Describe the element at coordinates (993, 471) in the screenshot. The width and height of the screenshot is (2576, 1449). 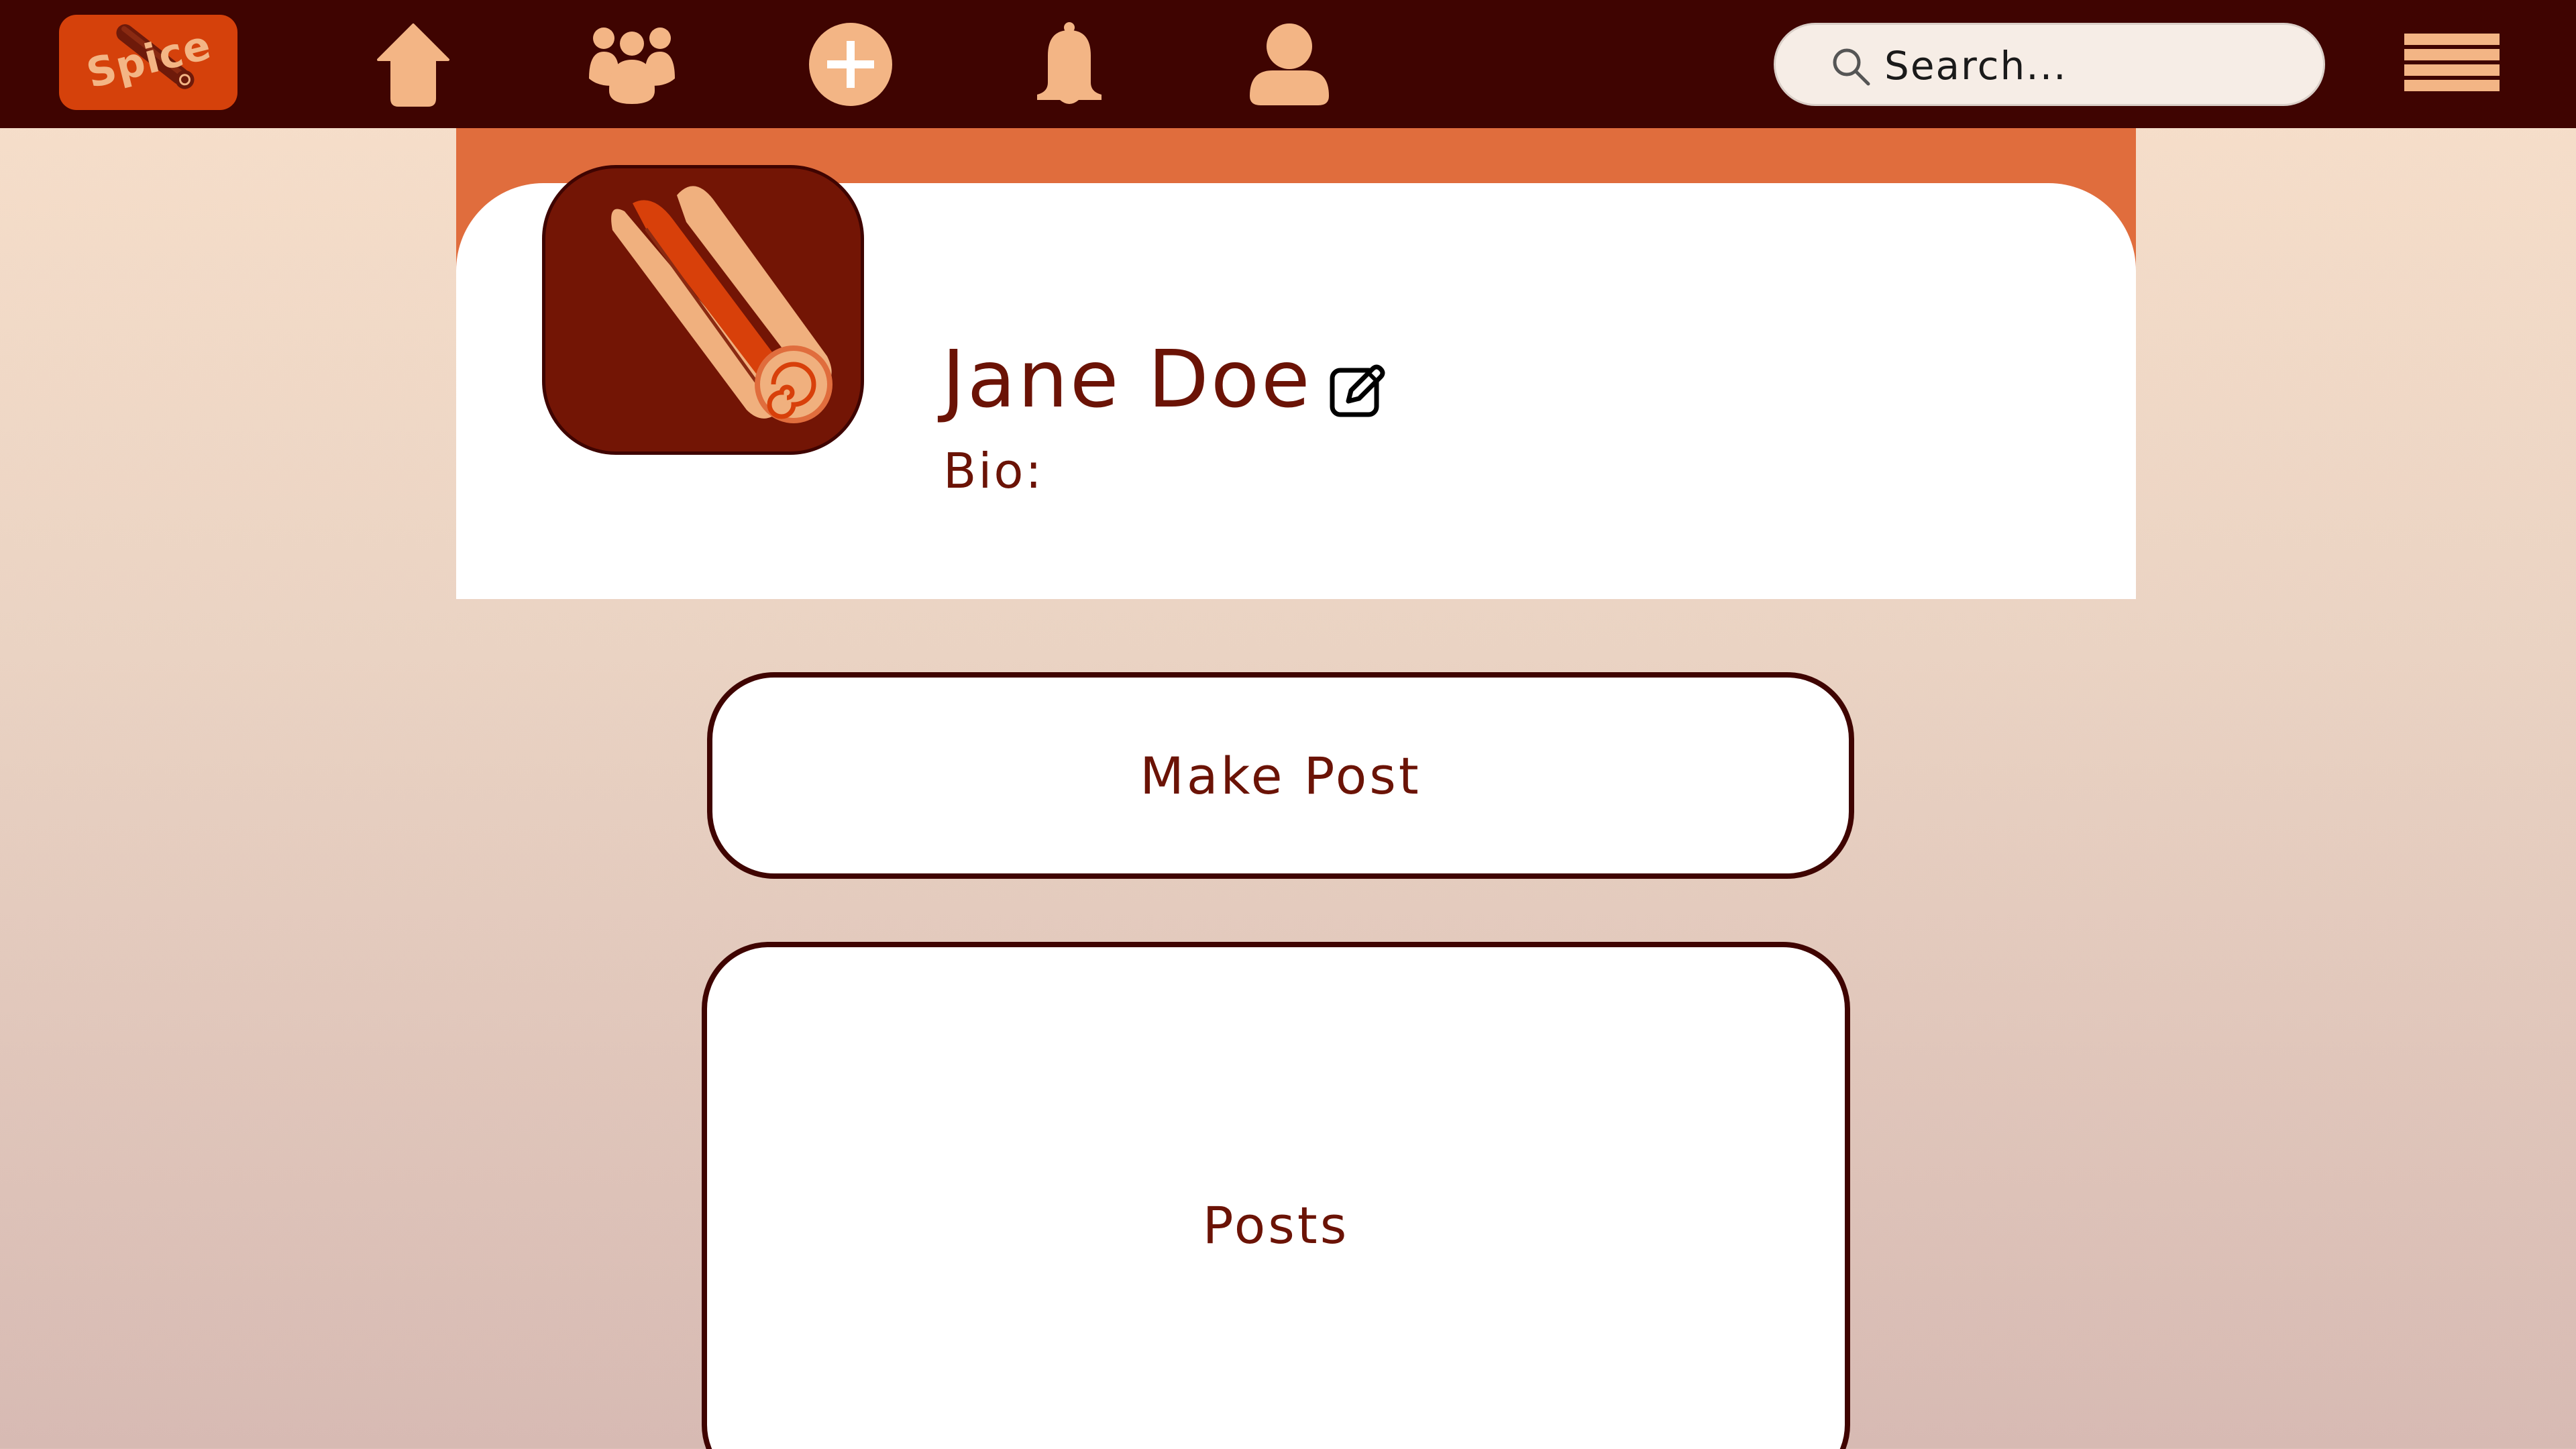
I see `bio-label: Bio:` at that location.